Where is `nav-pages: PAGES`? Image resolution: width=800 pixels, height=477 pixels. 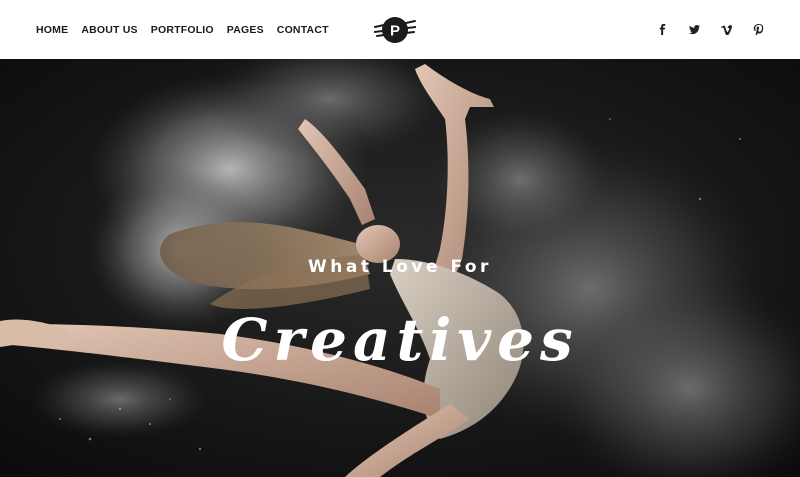 nav-pages: PAGES is located at coordinates (245, 30).